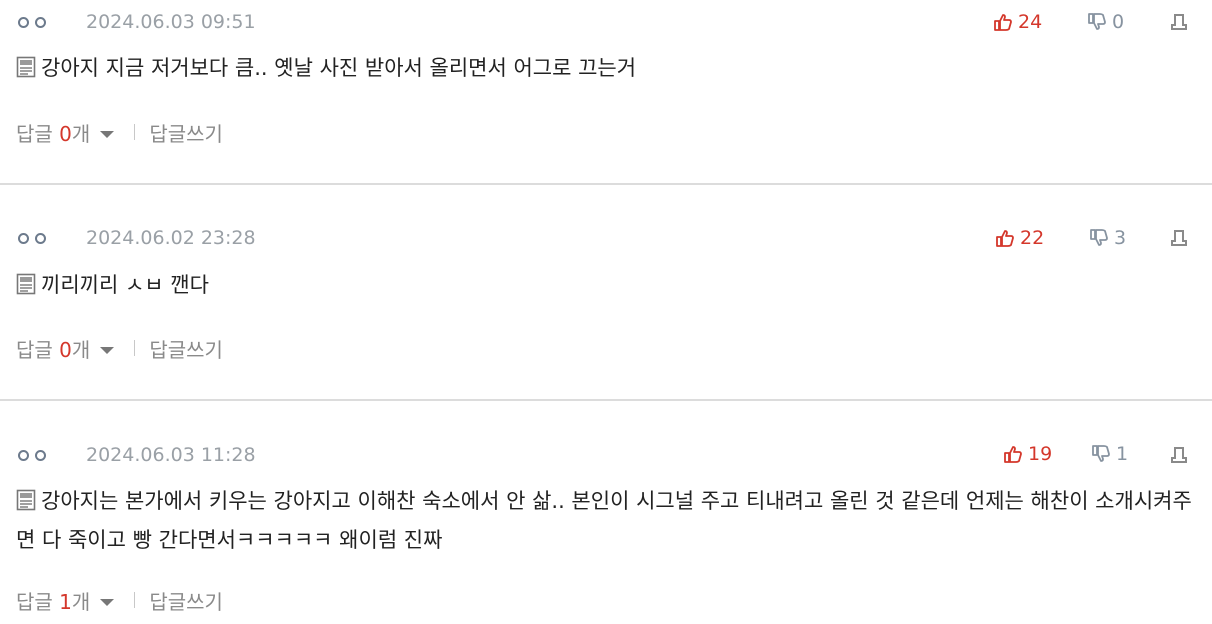 Image resolution: width=1212 pixels, height=624 pixels. I want to click on like-count: 19, so click(1040, 454).